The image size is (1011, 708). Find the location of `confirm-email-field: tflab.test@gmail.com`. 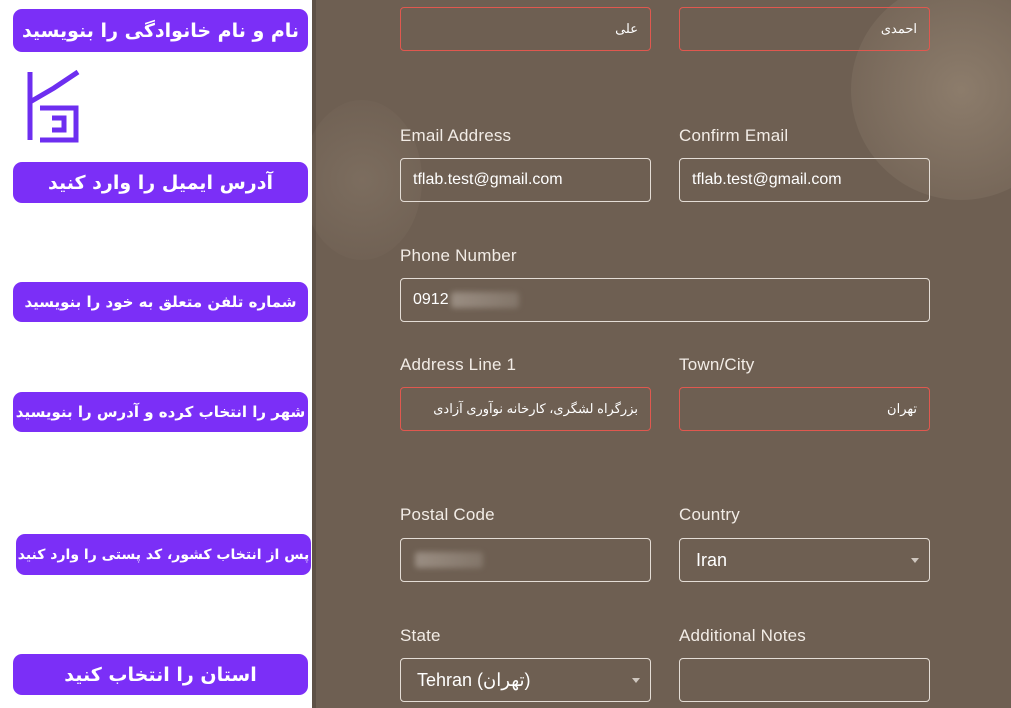

confirm-email-field: tflab.test@gmail.com is located at coordinates (804, 180).